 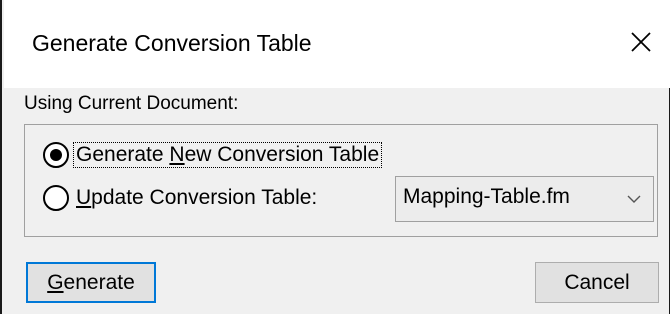 I want to click on radio-selected-dot, so click(x=56, y=155).